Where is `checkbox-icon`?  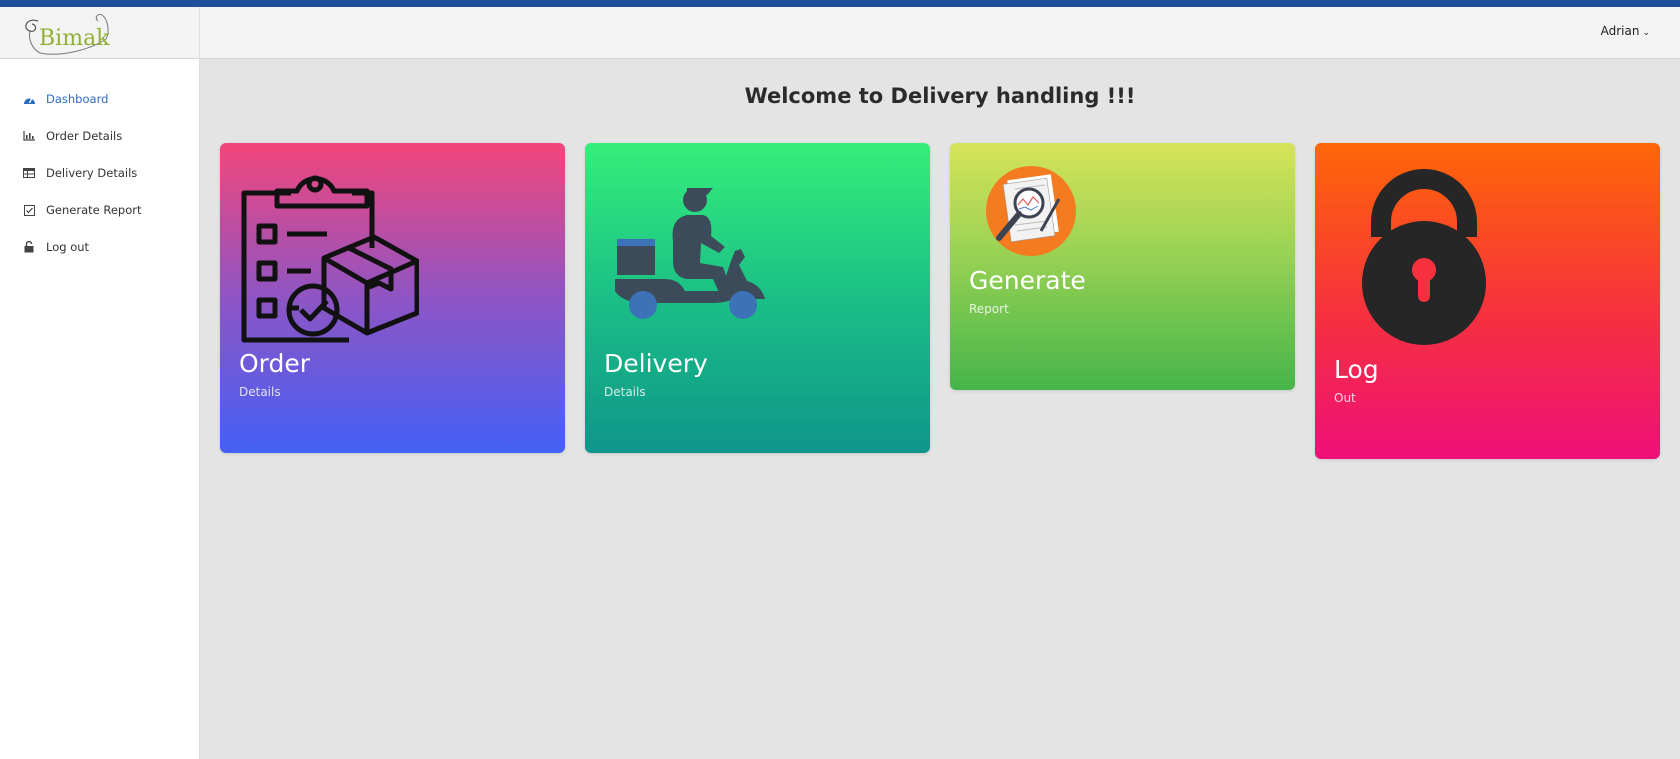
checkbox-icon is located at coordinates (29, 210).